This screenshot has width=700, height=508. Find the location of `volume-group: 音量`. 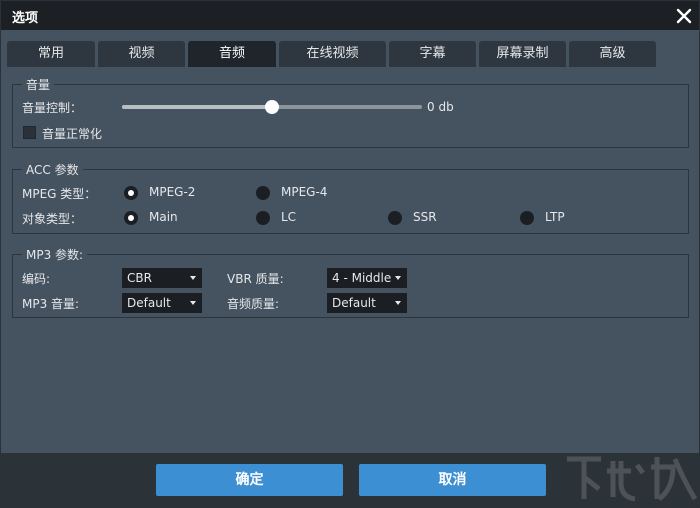

volume-group: 音量 is located at coordinates (350, 112).